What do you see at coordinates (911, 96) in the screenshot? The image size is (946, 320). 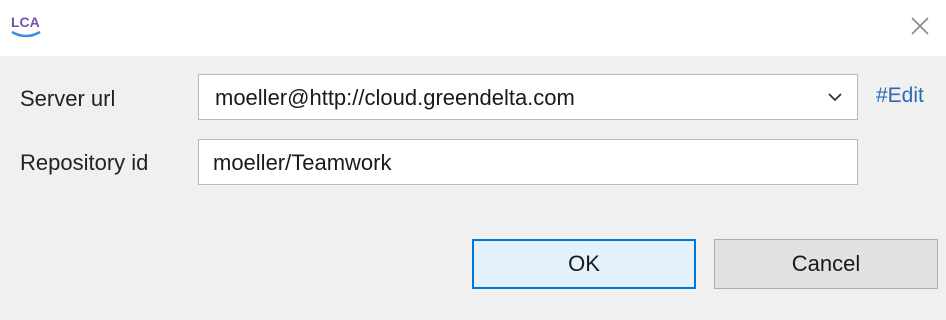 I see `edit-link: #Edit` at bounding box center [911, 96].